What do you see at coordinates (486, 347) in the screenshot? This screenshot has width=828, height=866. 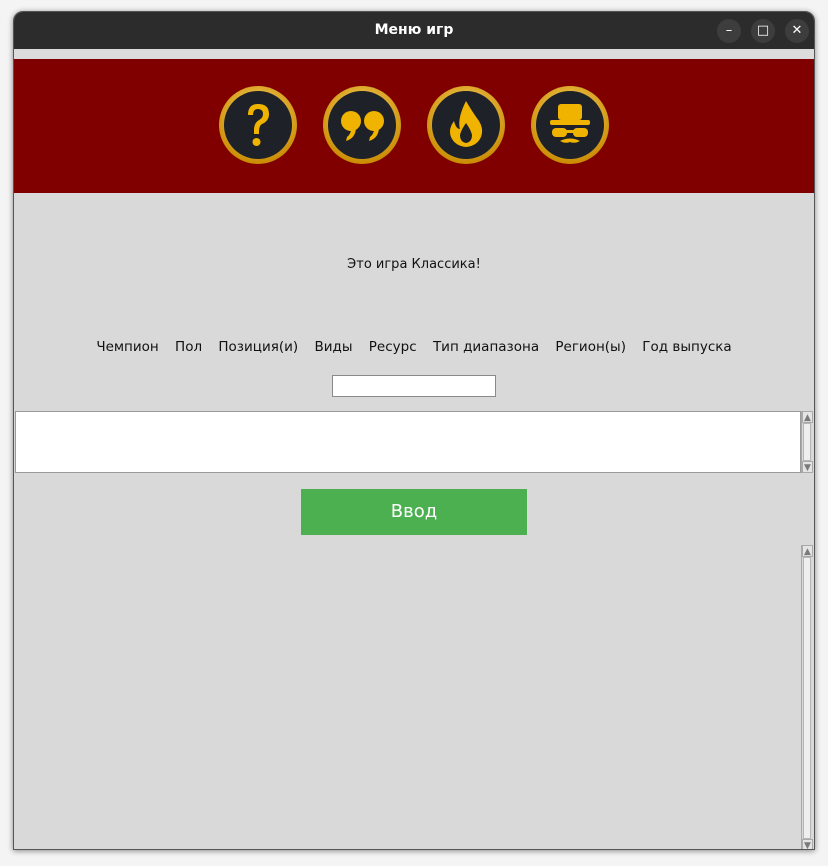 I see `header-range-type: Тип диапазона` at bounding box center [486, 347].